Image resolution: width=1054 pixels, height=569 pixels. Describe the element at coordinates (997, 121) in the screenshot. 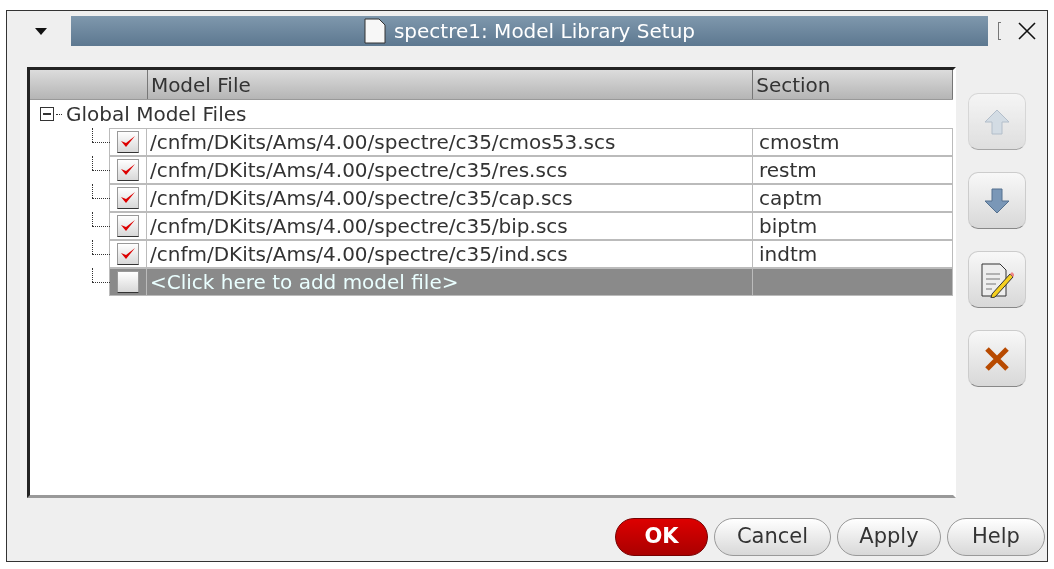

I see `up-arrow-icon` at that location.